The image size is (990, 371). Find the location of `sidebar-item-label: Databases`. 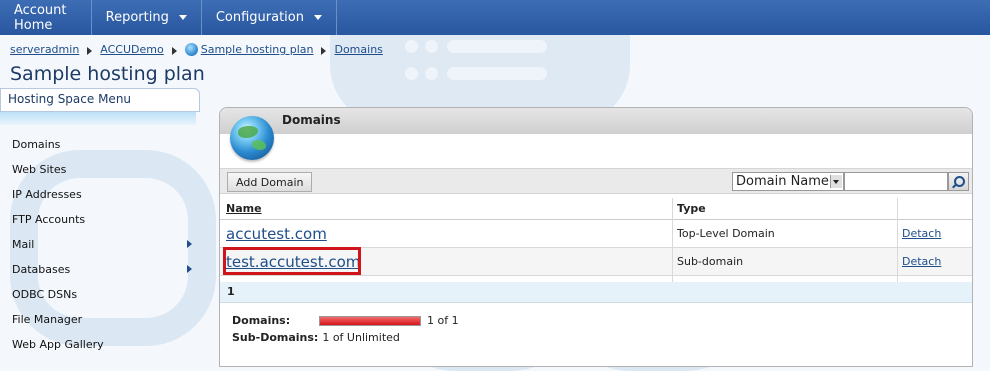

sidebar-item-label: Databases is located at coordinates (41, 269).